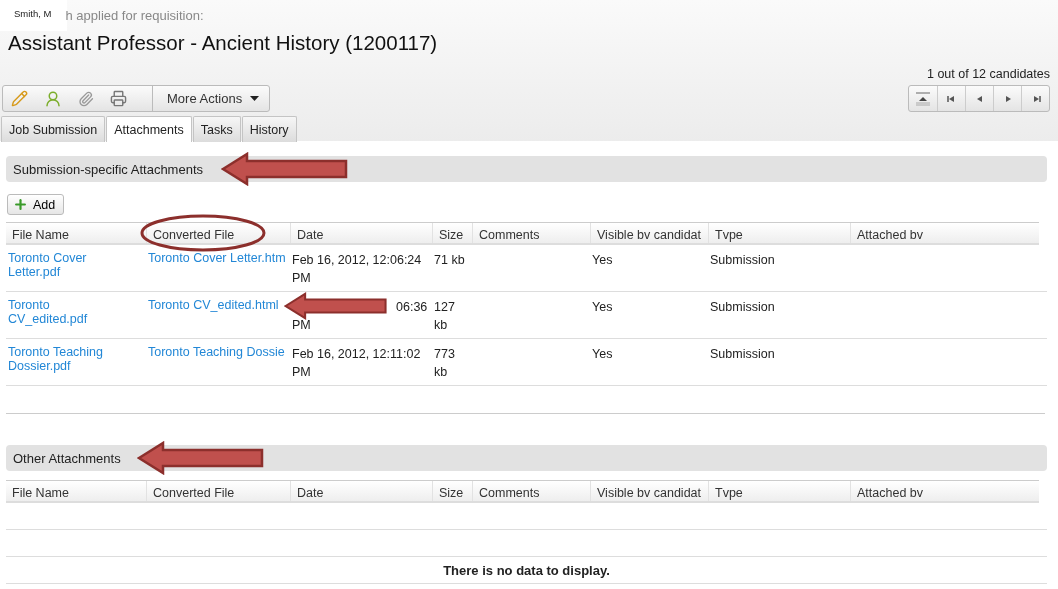  Describe the element at coordinates (211, 98) in the screenshot. I see `more-actions-button: More Actions` at that location.